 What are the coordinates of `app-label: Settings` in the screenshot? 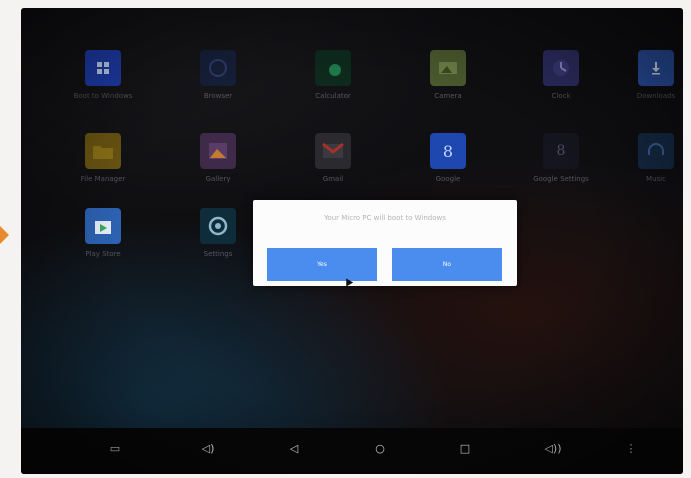 It's located at (218, 254).